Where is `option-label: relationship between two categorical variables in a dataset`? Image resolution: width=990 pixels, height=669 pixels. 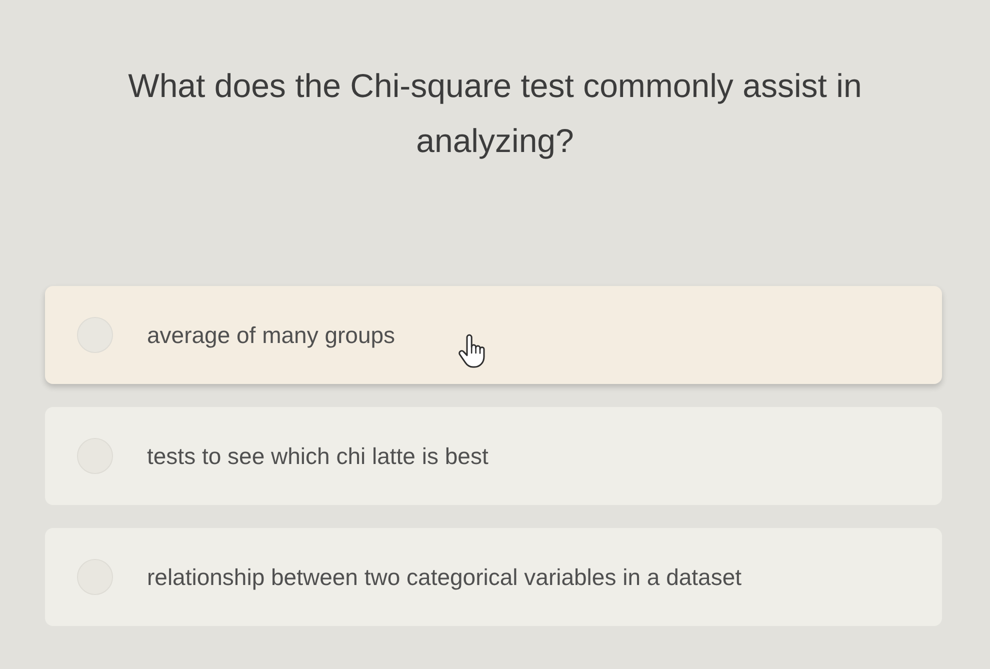 option-label: relationship between two categorical variables in a dataset is located at coordinates (444, 577).